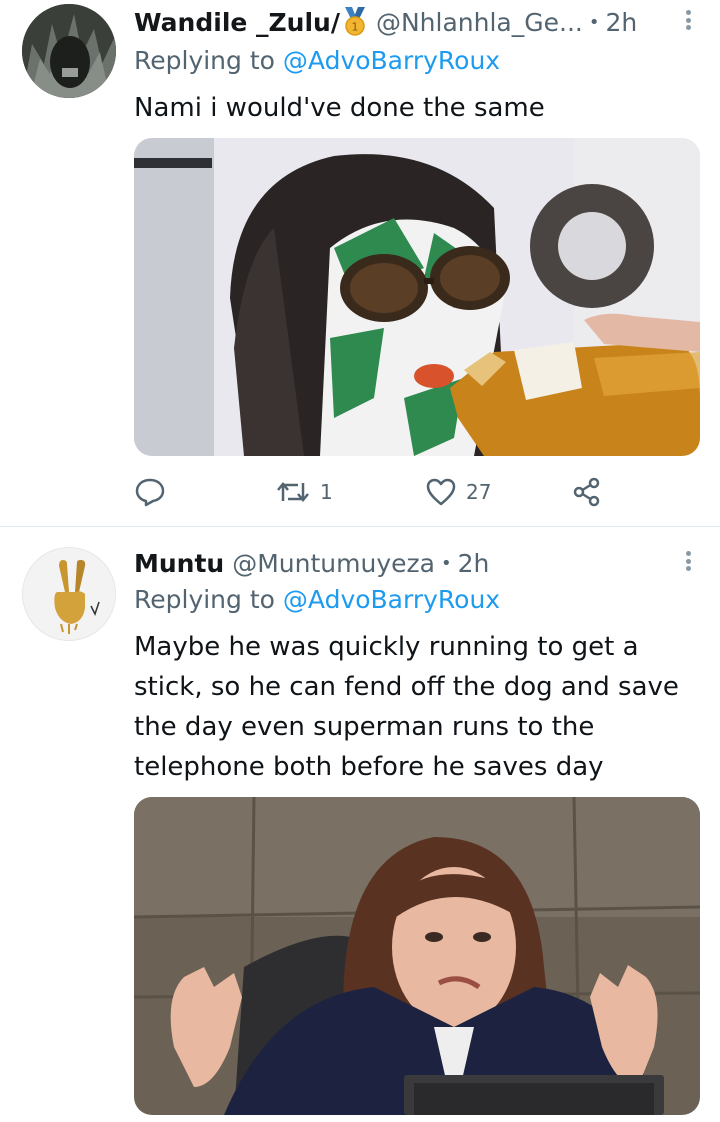 Image resolution: width=720 pixels, height=1122 pixels. I want to click on avatar-image, so click(69, 51).